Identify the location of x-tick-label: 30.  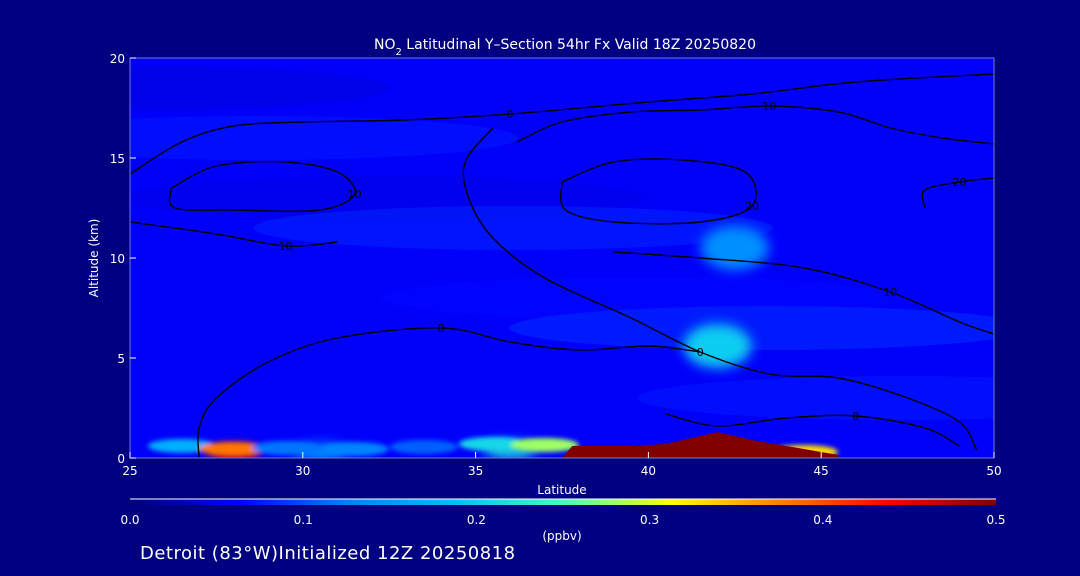
(302, 471).